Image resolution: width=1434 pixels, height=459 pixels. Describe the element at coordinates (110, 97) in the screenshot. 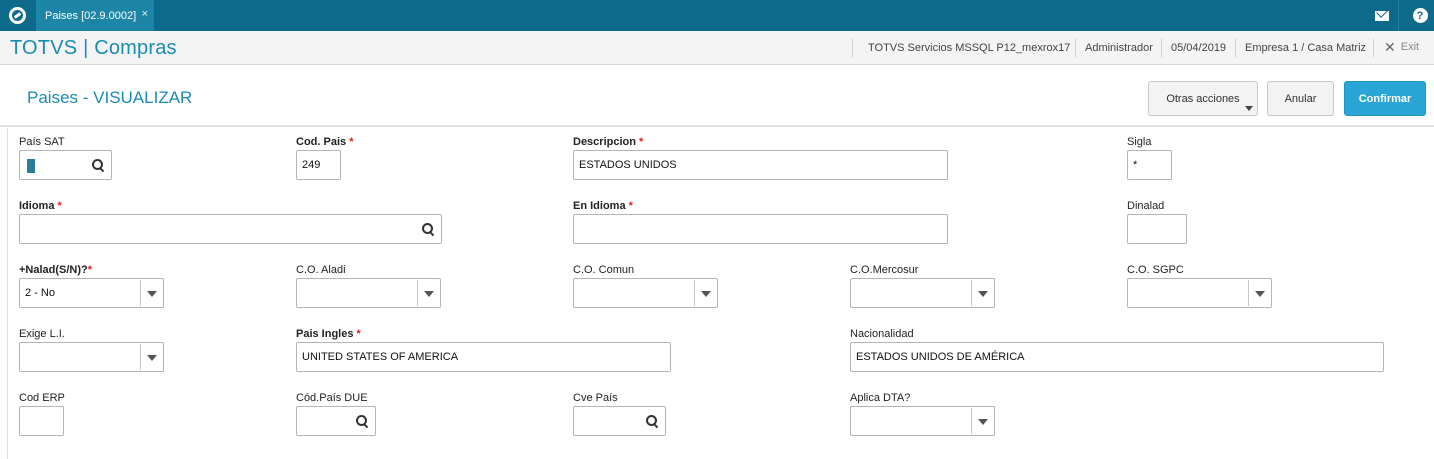

I see `page-title: Paises - VISUALIZAR` at that location.